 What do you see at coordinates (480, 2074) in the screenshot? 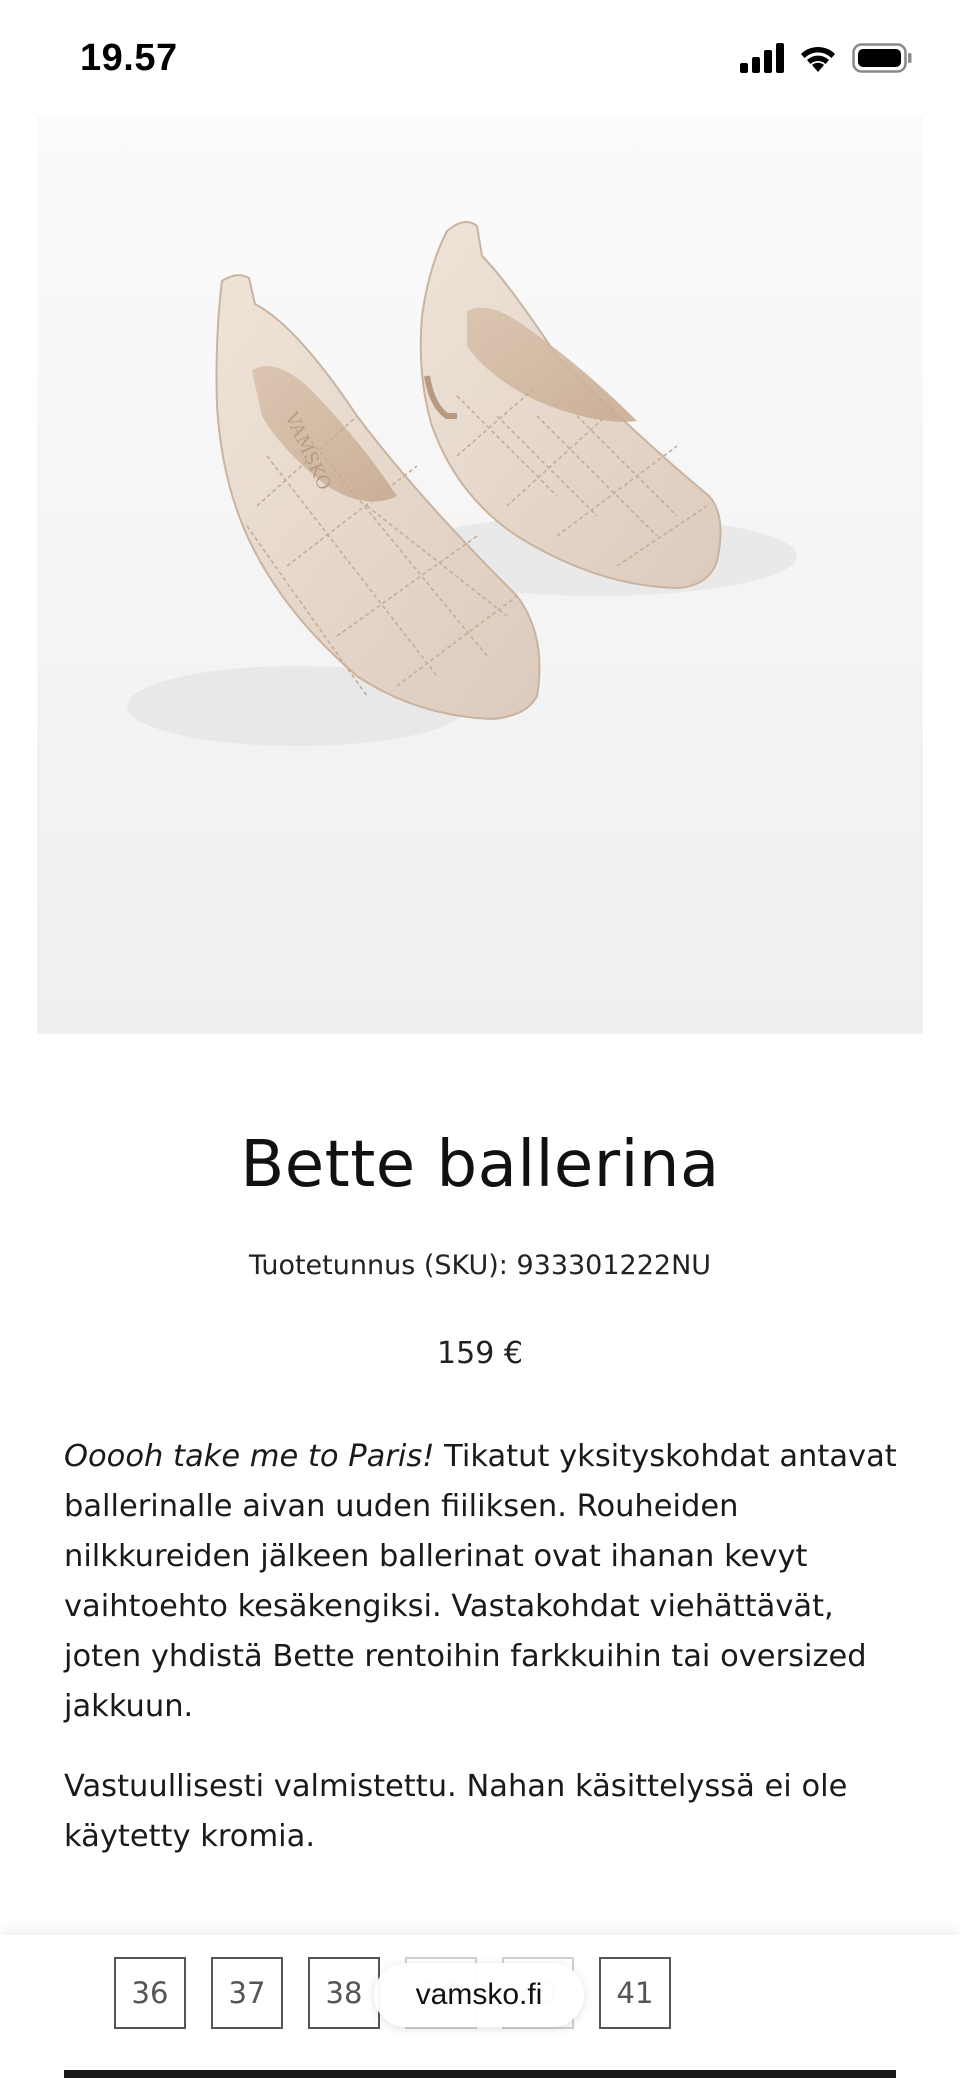
I see `add-to-cart-button` at bounding box center [480, 2074].